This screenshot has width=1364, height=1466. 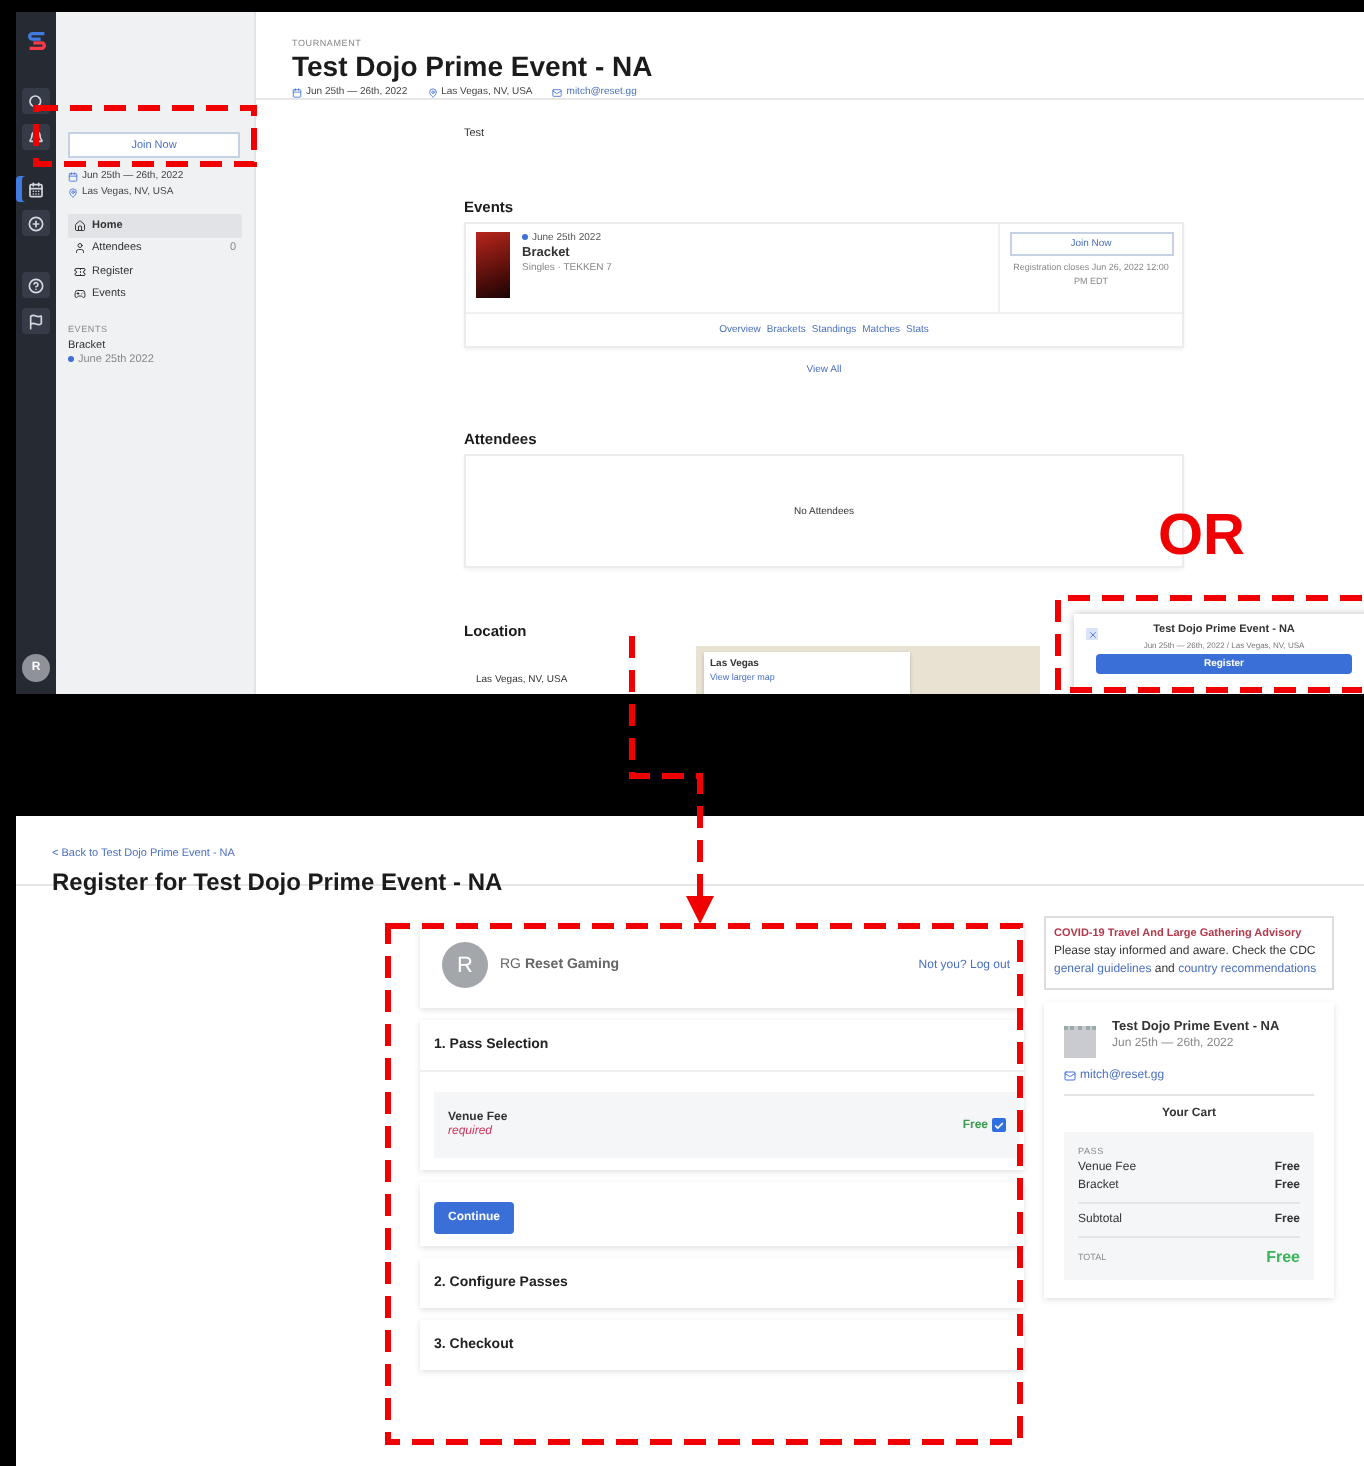 I want to click on help-icon, so click(x=36, y=285).